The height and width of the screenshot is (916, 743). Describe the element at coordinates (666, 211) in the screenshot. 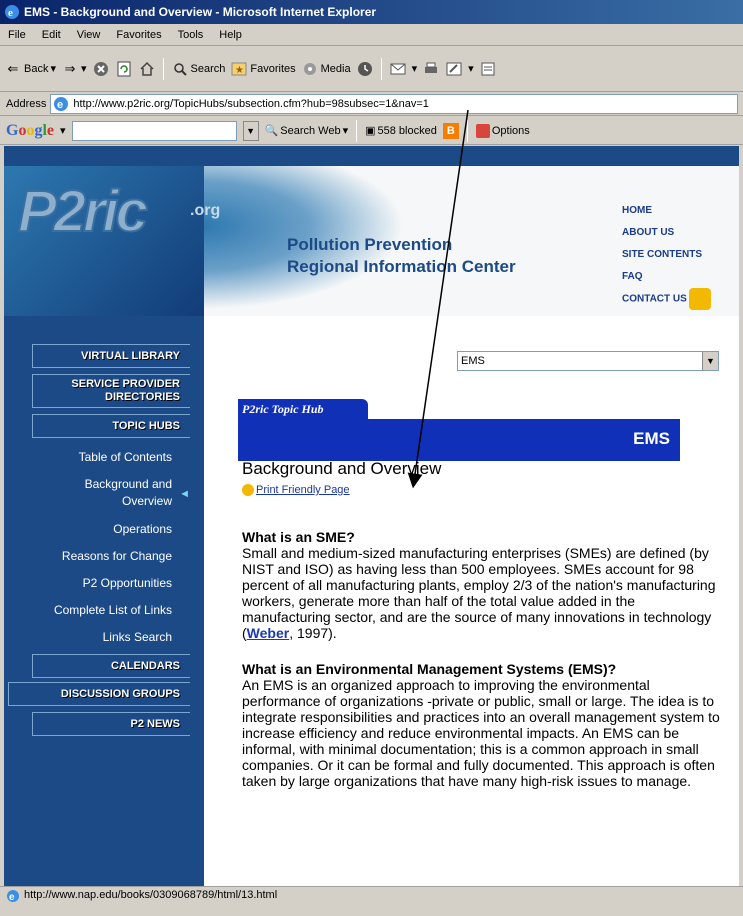

I see `nav-home: HOME` at that location.